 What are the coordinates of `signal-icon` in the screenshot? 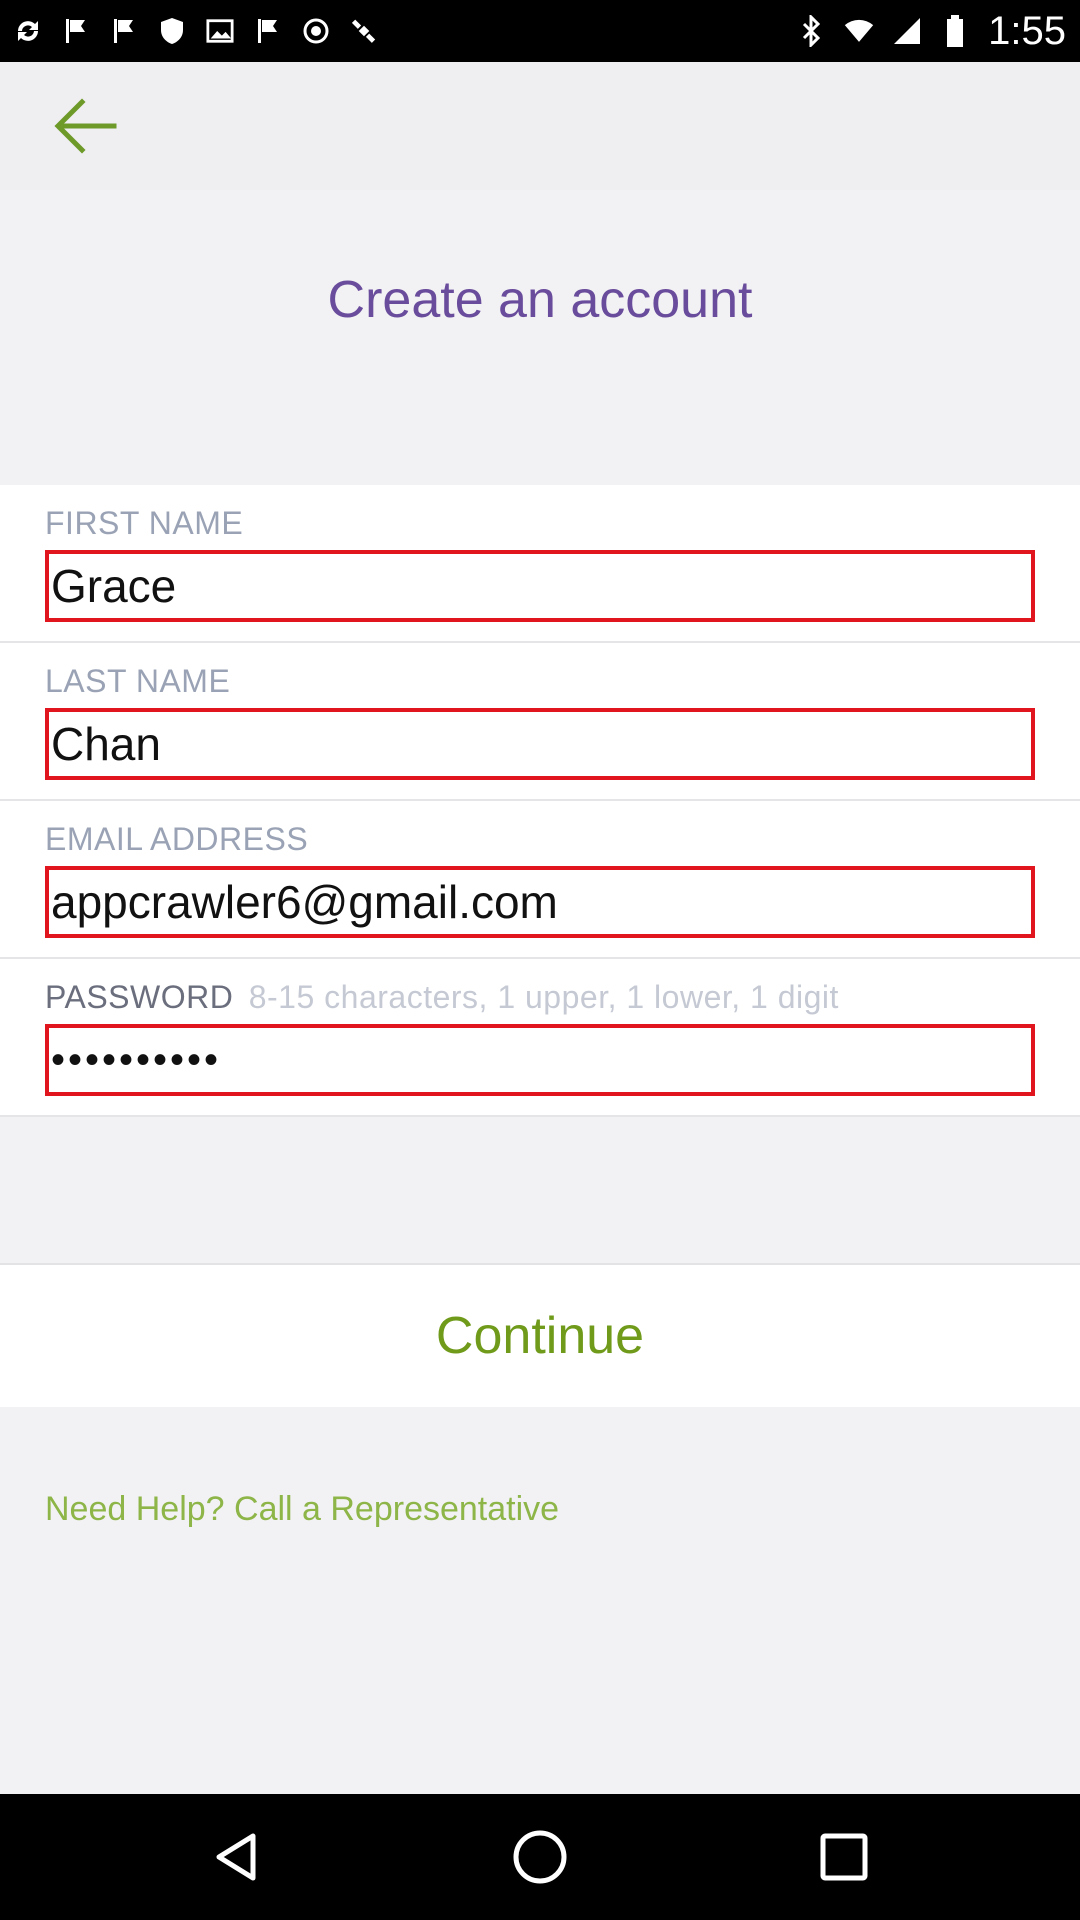 It's located at (907, 31).